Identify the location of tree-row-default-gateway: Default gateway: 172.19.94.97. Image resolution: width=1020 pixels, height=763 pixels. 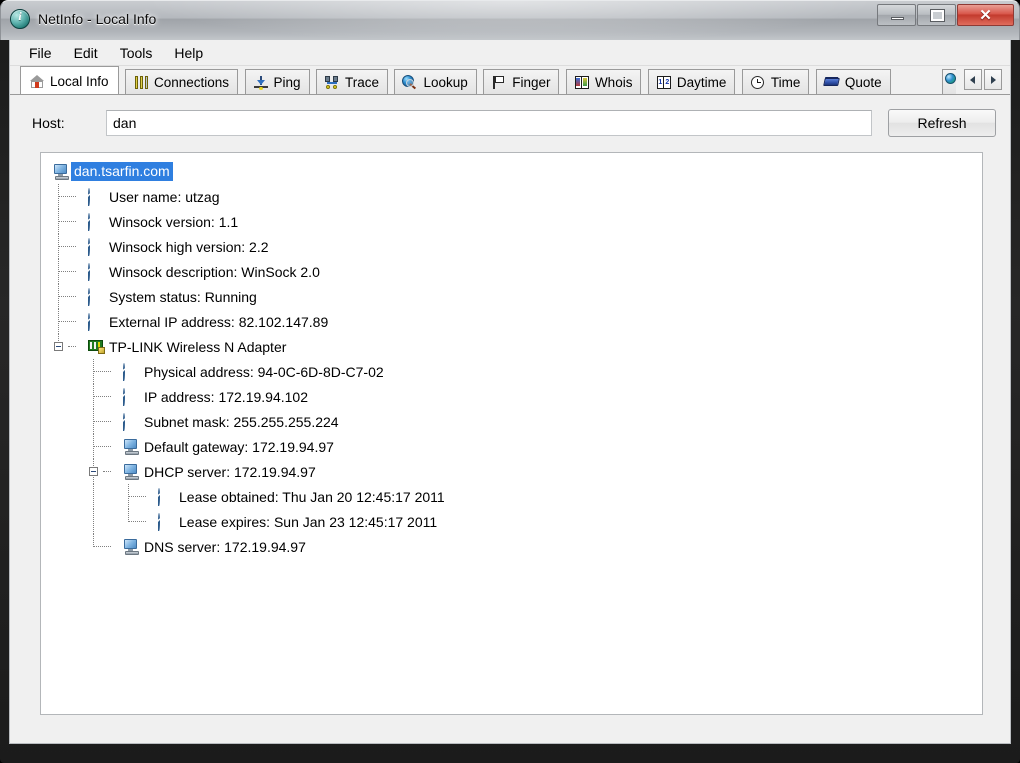
(511, 446).